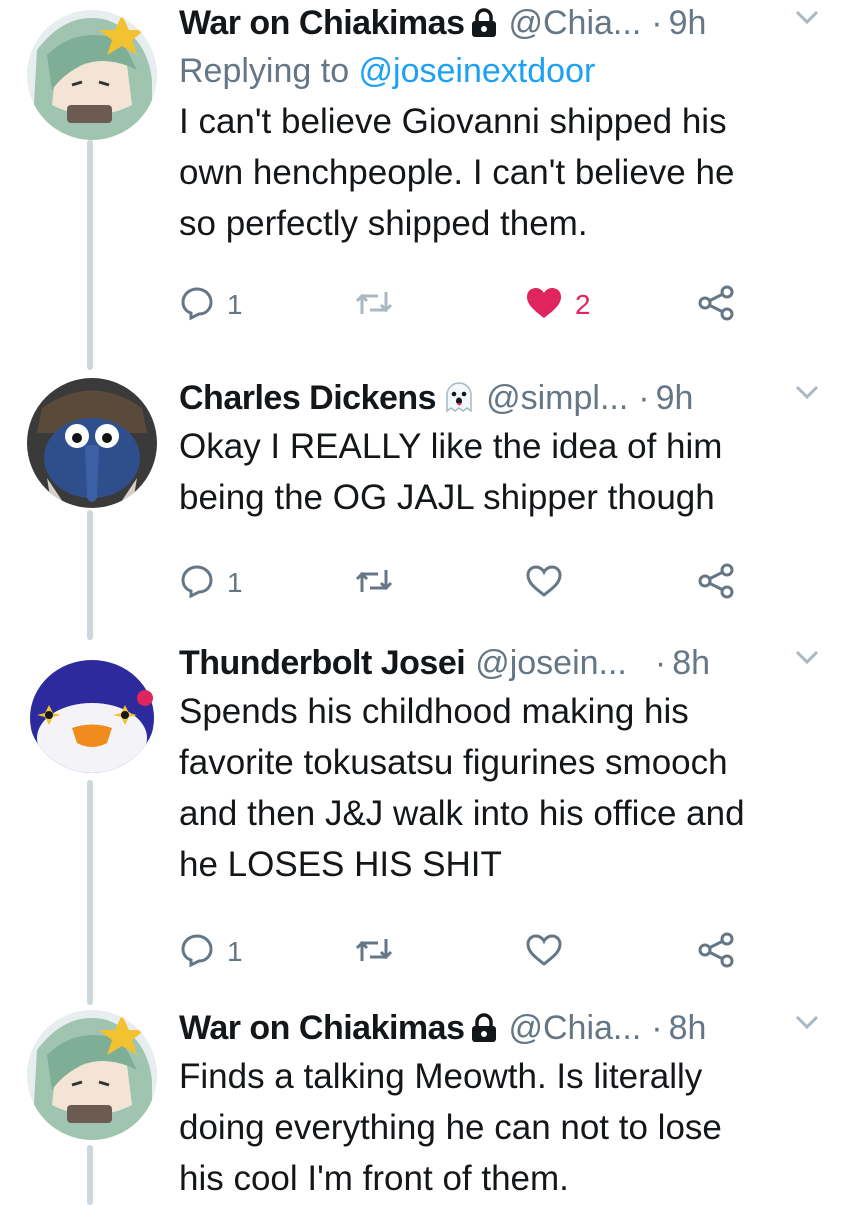 Image resolution: width=844 pixels, height=1205 pixels. What do you see at coordinates (501, 1028) in the screenshot?
I see `tweet-header: War on Chiakimas @Chia... · 8h` at bounding box center [501, 1028].